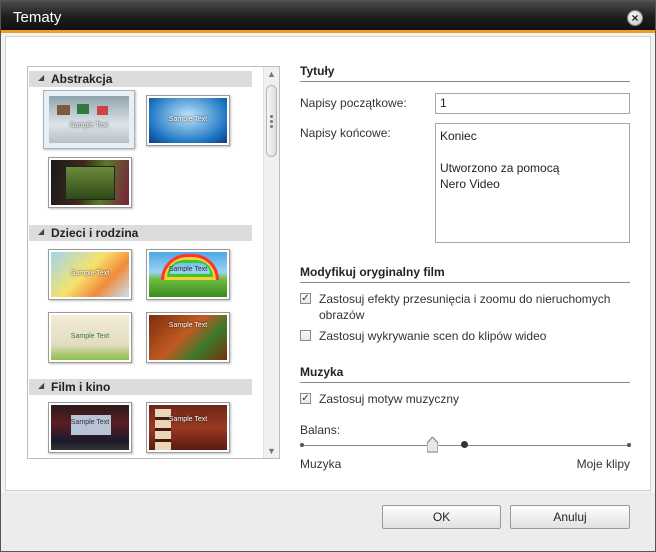 This screenshot has width=656, height=552. I want to click on balance-label: Balans:, so click(320, 430).